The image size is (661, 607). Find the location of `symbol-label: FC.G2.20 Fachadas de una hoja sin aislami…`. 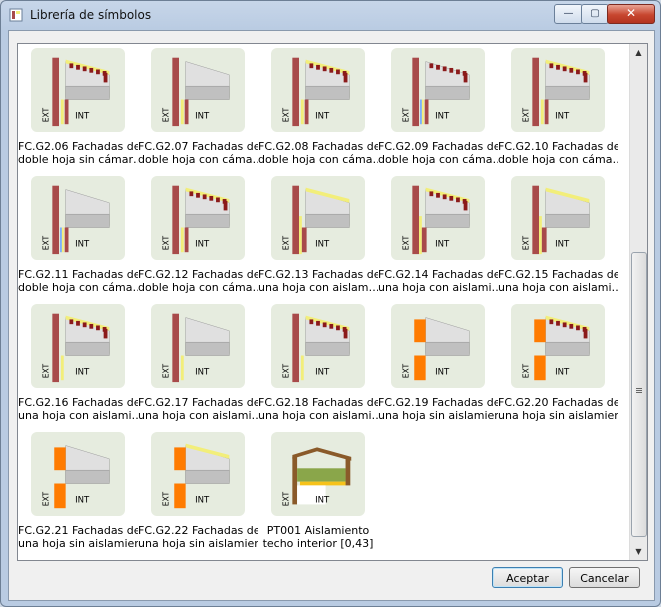

symbol-label: FC.G2.20 Fachadas de una hoja sin aislami… is located at coordinates (558, 409).